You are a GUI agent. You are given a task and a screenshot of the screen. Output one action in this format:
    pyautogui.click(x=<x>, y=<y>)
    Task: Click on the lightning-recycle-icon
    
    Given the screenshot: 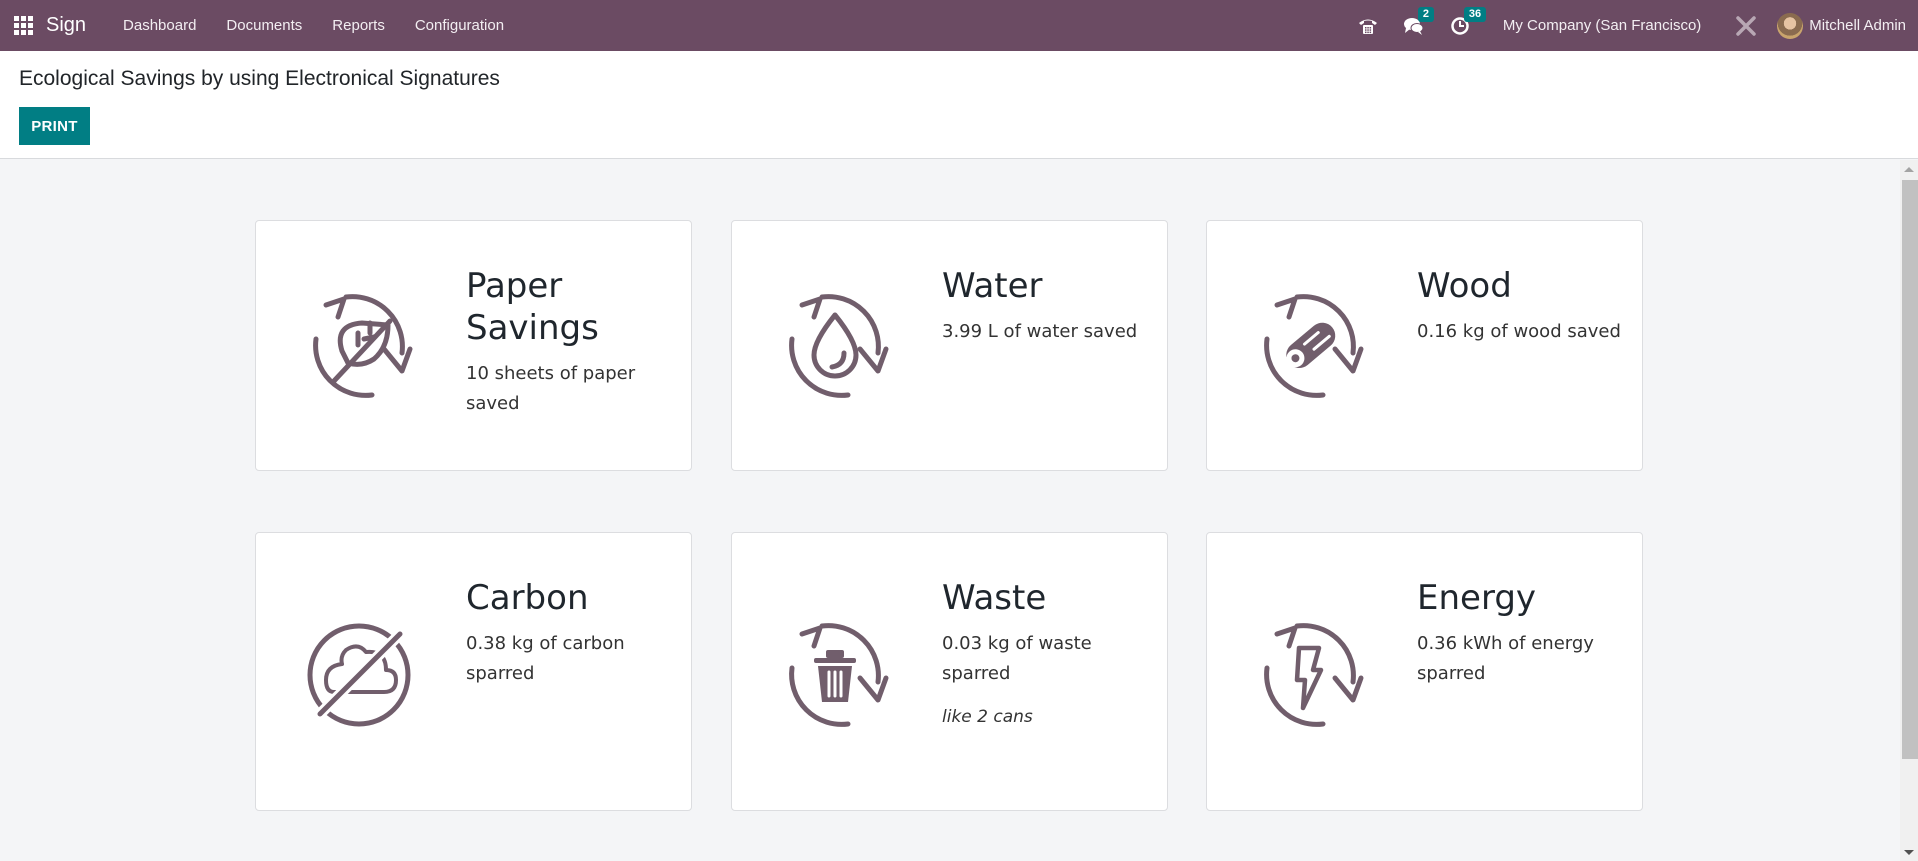 What is the action you would take?
    pyautogui.click(x=1310, y=675)
    